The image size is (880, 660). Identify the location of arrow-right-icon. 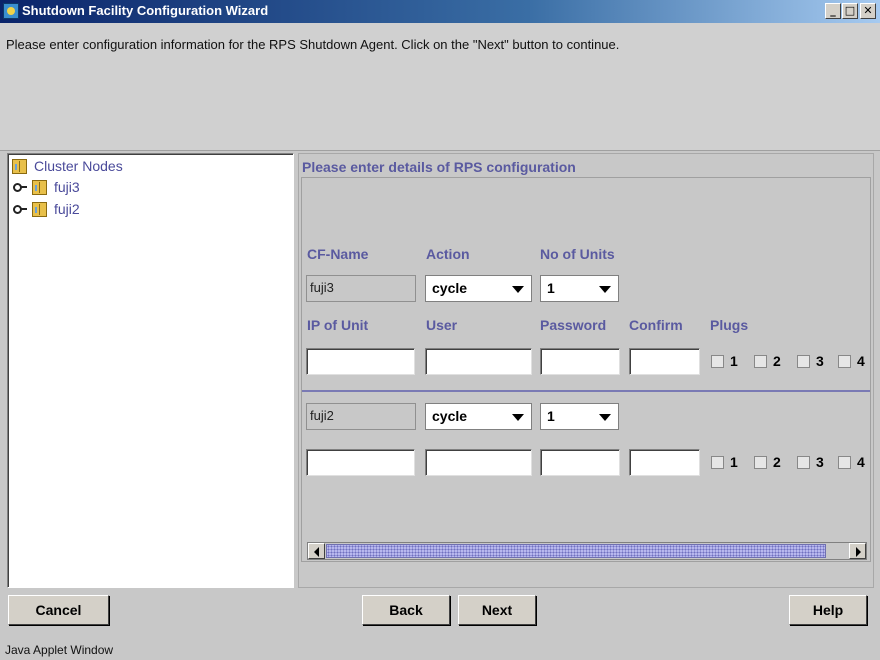
(858, 552).